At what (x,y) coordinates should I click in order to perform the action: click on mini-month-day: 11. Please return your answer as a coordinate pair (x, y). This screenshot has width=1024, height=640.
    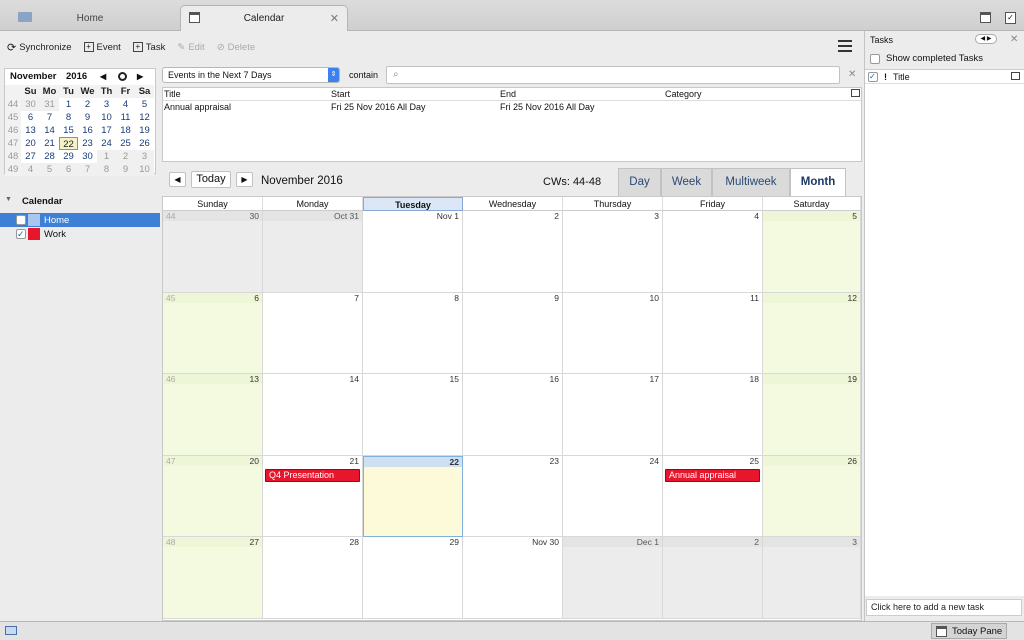
    Looking at the image, I should click on (125, 117).